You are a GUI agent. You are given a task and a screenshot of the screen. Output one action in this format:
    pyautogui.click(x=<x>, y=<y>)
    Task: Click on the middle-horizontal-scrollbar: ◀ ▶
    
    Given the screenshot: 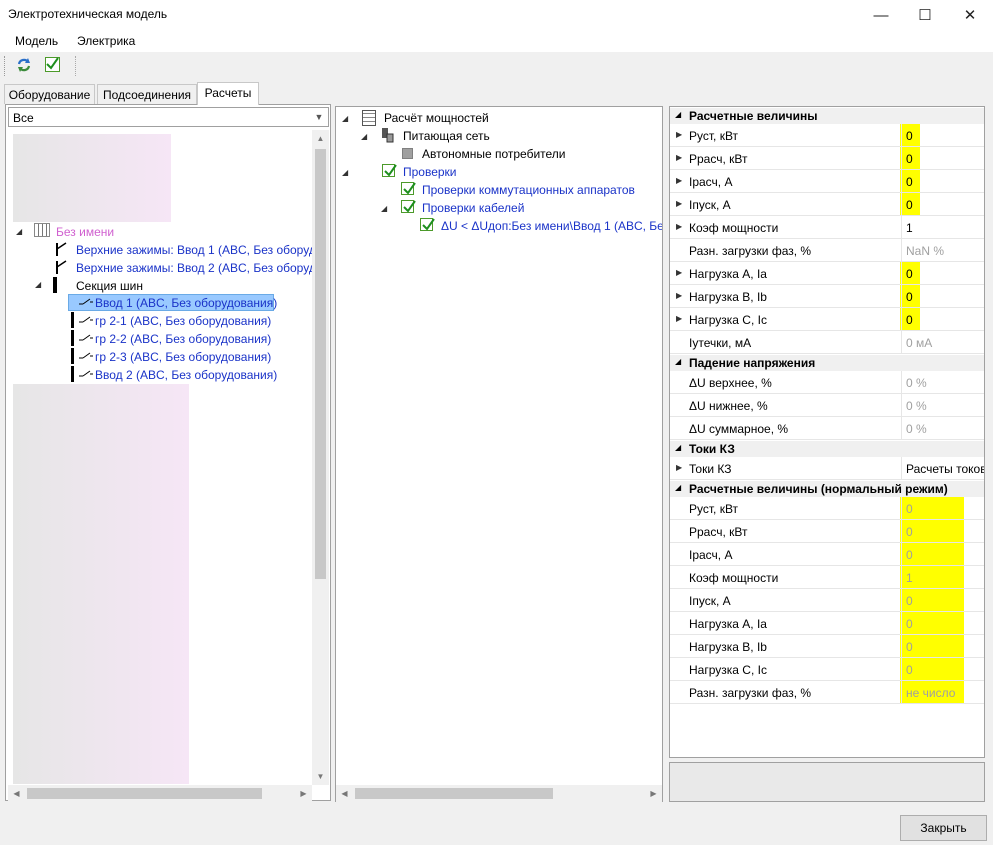 What is the action you would take?
    pyautogui.click(x=499, y=793)
    